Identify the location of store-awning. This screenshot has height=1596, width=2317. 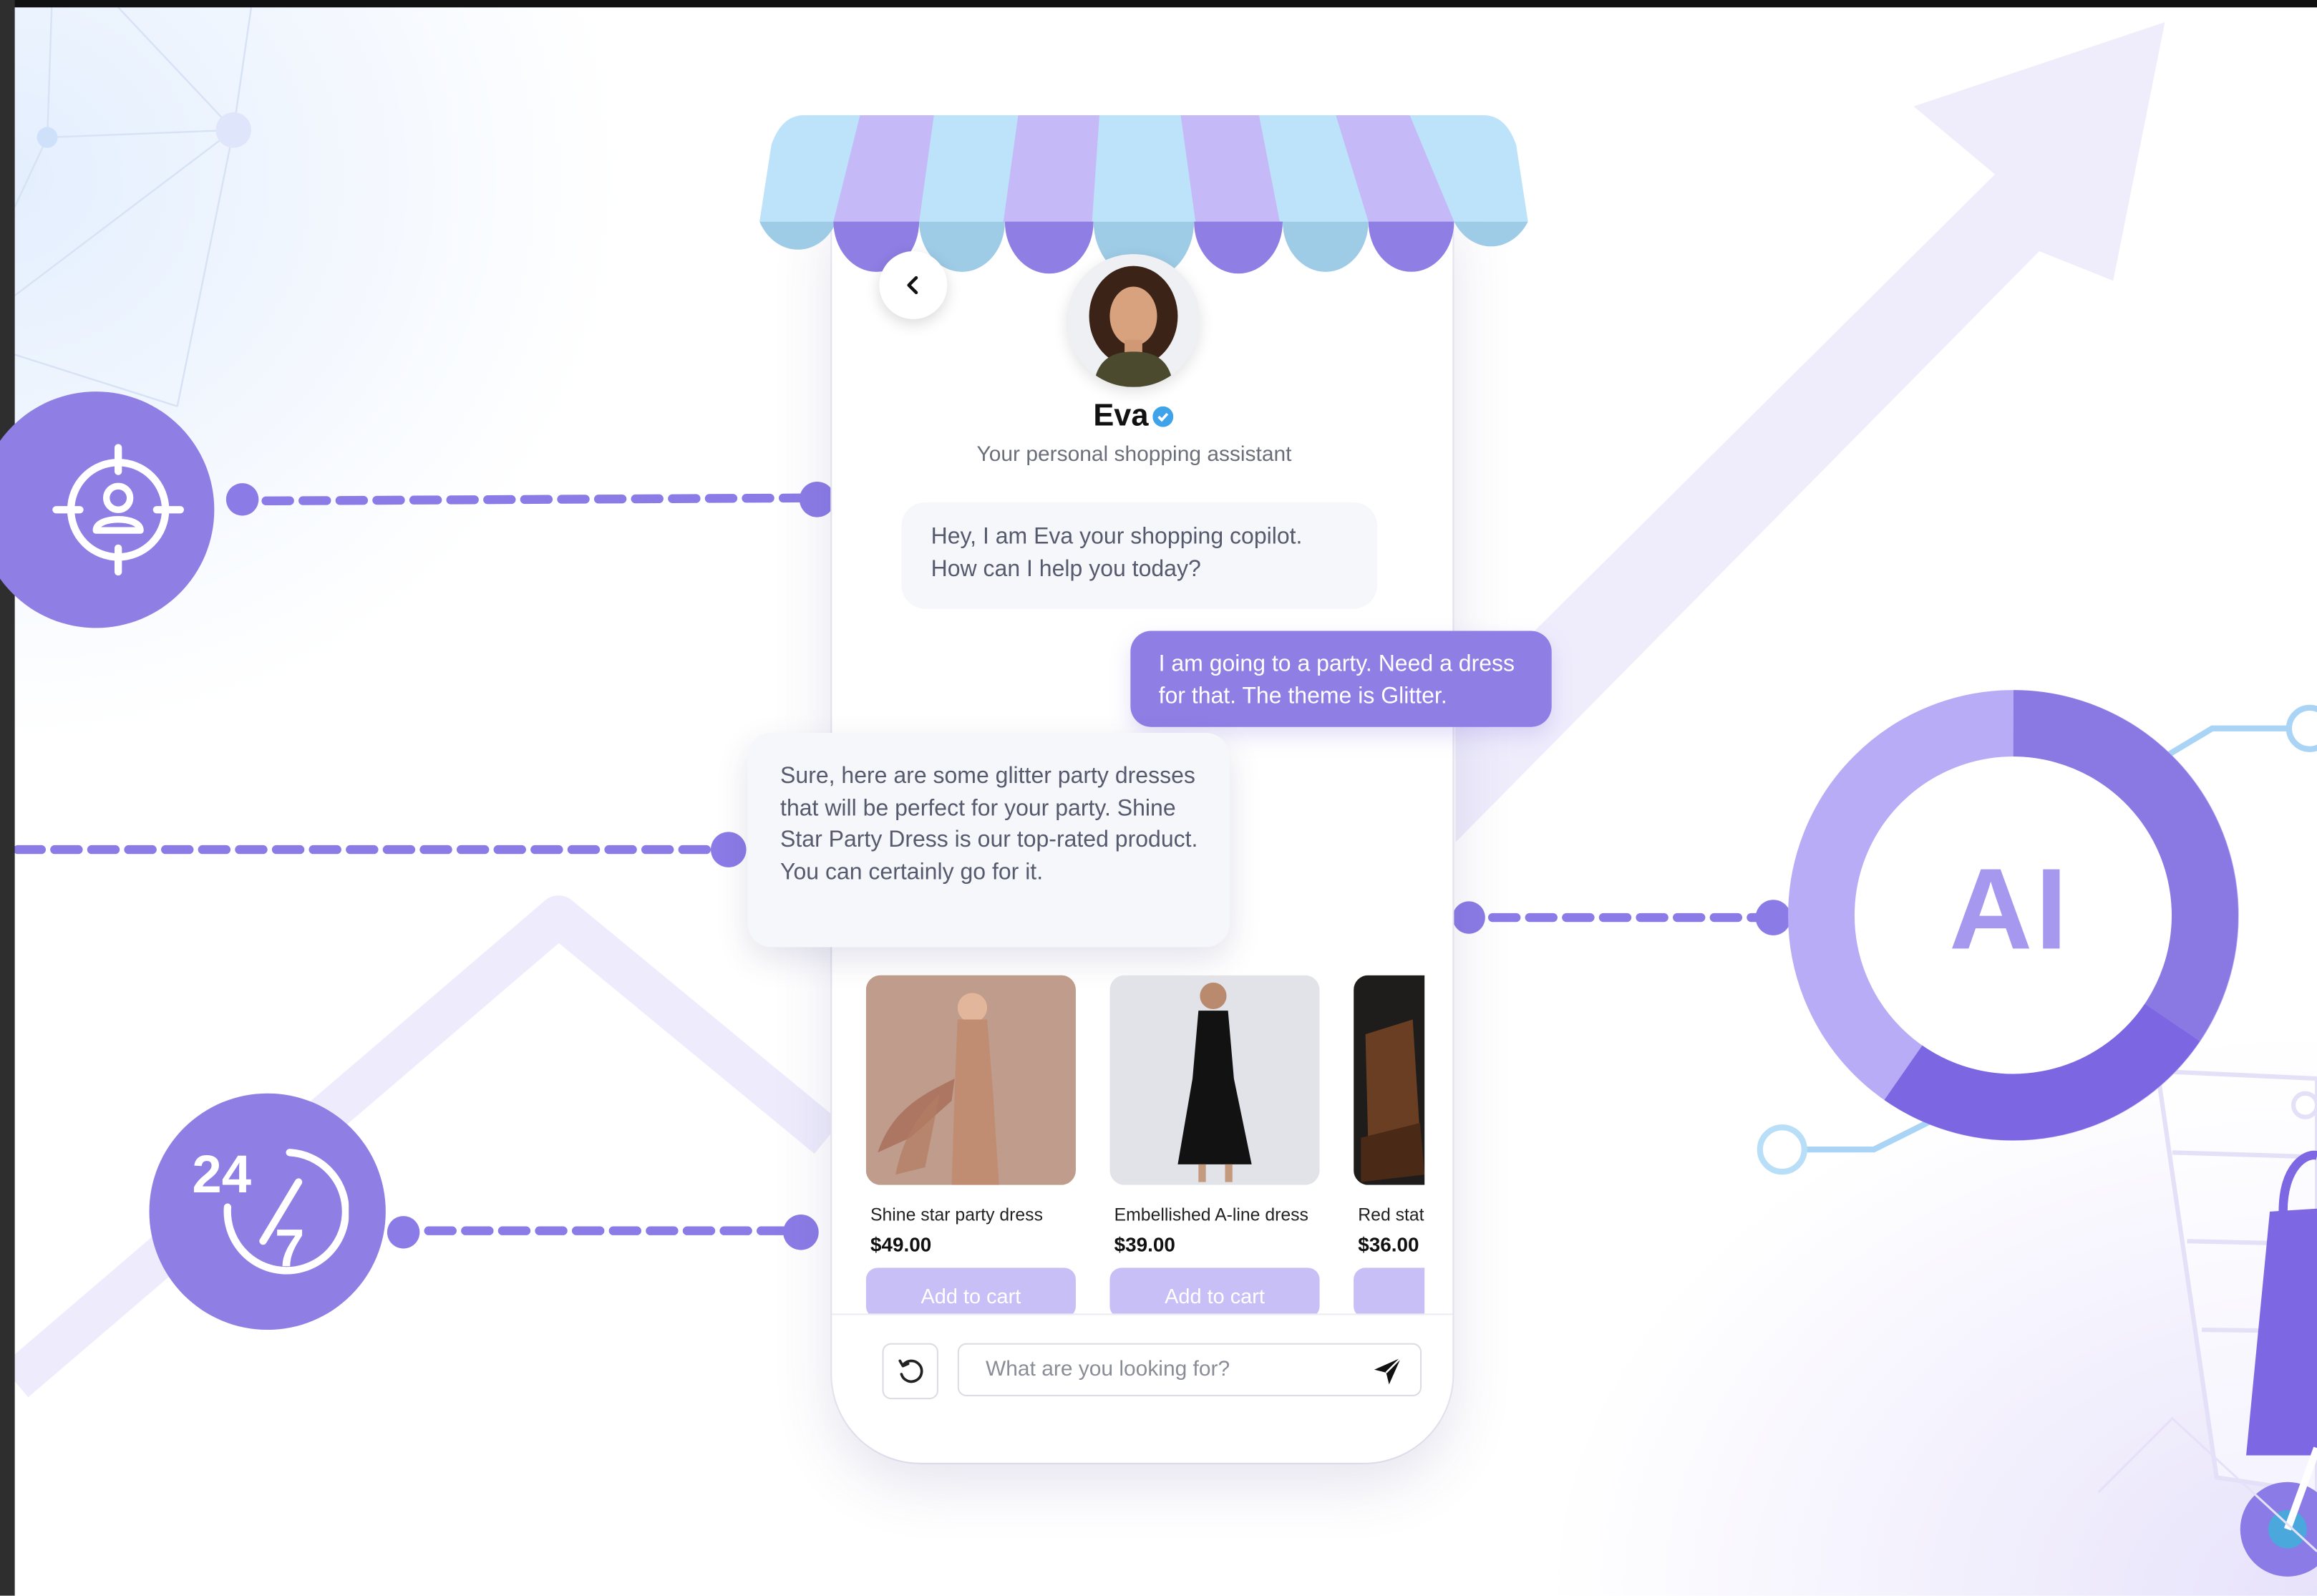
(1143, 195).